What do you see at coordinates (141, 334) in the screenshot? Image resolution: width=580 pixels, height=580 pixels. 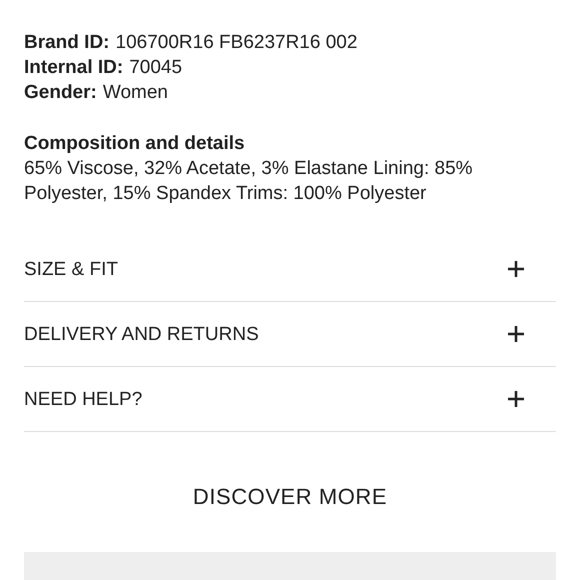 I see `accordion-header: DELIVERY AND RETURNS` at bounding box center [141, 334].